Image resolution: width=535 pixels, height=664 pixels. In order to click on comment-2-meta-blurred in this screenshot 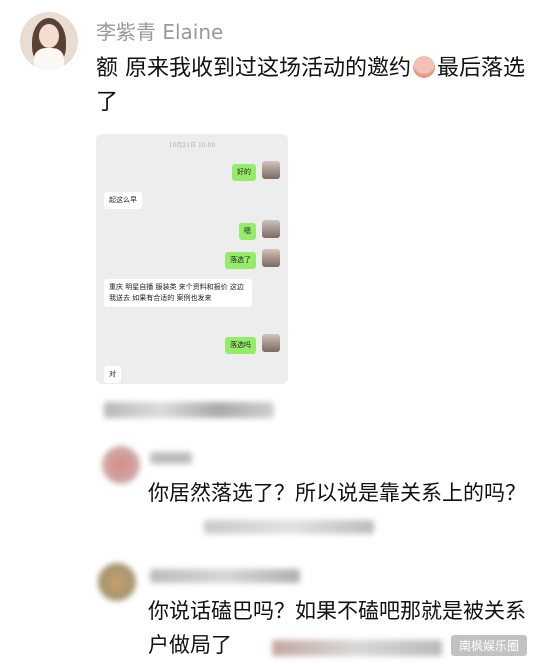, I will do `click(357, 648)`.